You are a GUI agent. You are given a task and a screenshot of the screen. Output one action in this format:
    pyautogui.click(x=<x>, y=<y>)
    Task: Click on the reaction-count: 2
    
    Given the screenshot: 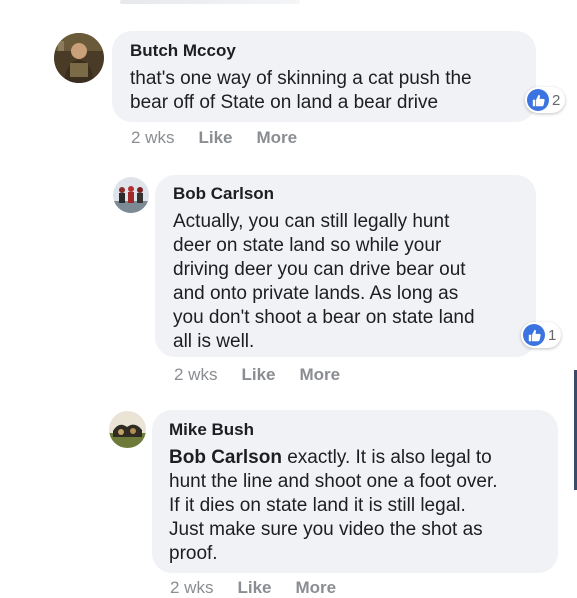 What is the action you would take?
    pyautogui.click(x=556, y=100)
    